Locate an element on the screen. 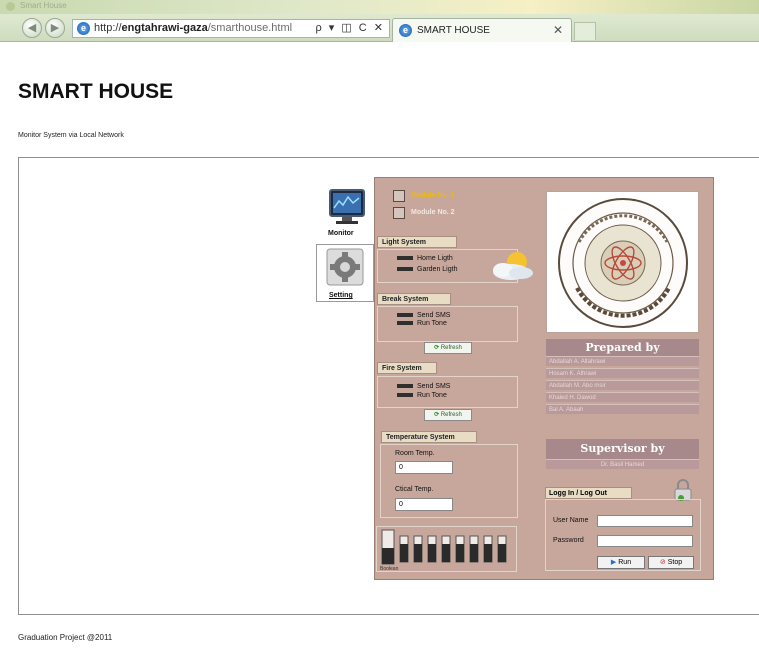  critical-temp-label: Ctical Temp. is located at coordinates (414, 489).